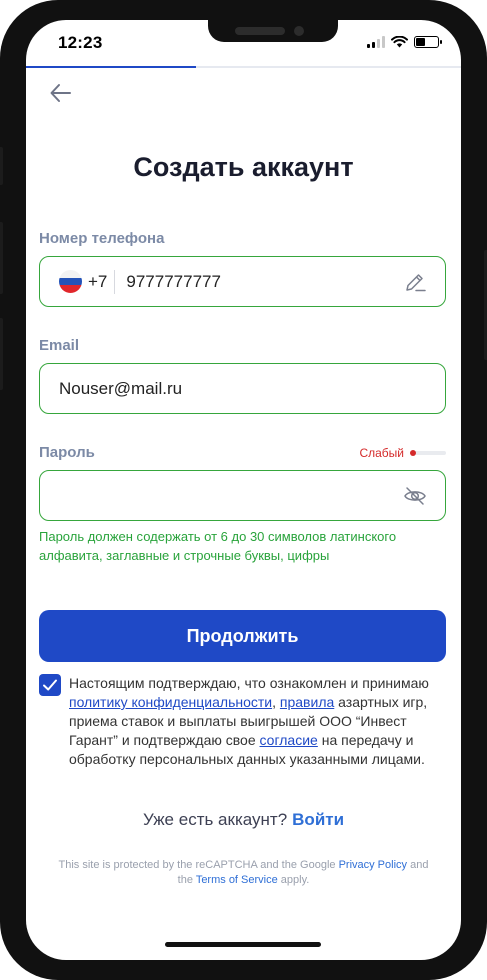 The height and width of the screenshot is (980, 487). What do you see at coordinates (98, 281) in the screenshot?
I see `country-code: +7` at bounding box center [98, 281].